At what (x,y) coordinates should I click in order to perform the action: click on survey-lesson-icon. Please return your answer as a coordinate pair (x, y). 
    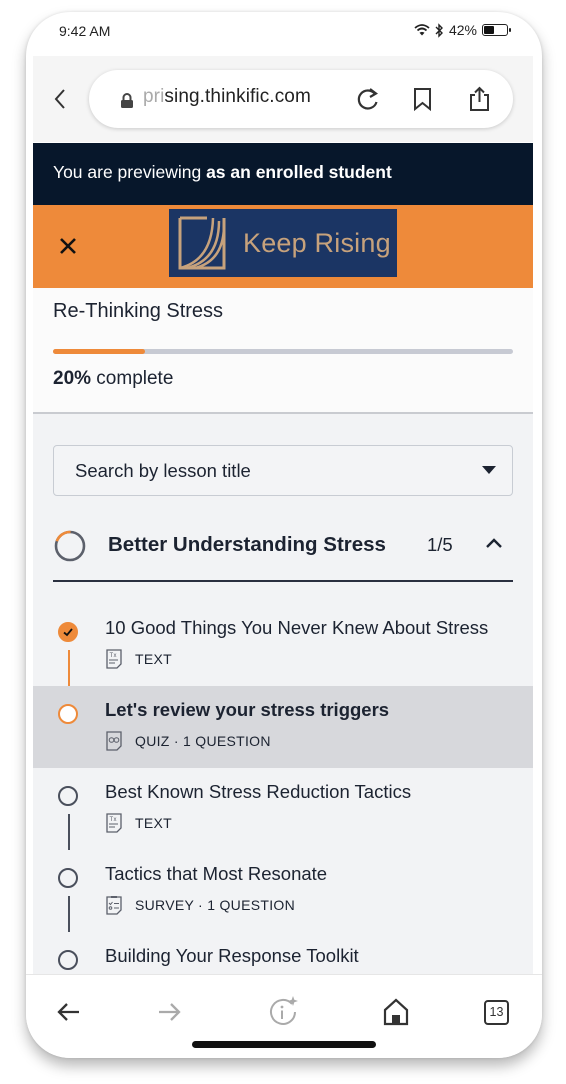
    Looking at the image, I should click on (114, 905).